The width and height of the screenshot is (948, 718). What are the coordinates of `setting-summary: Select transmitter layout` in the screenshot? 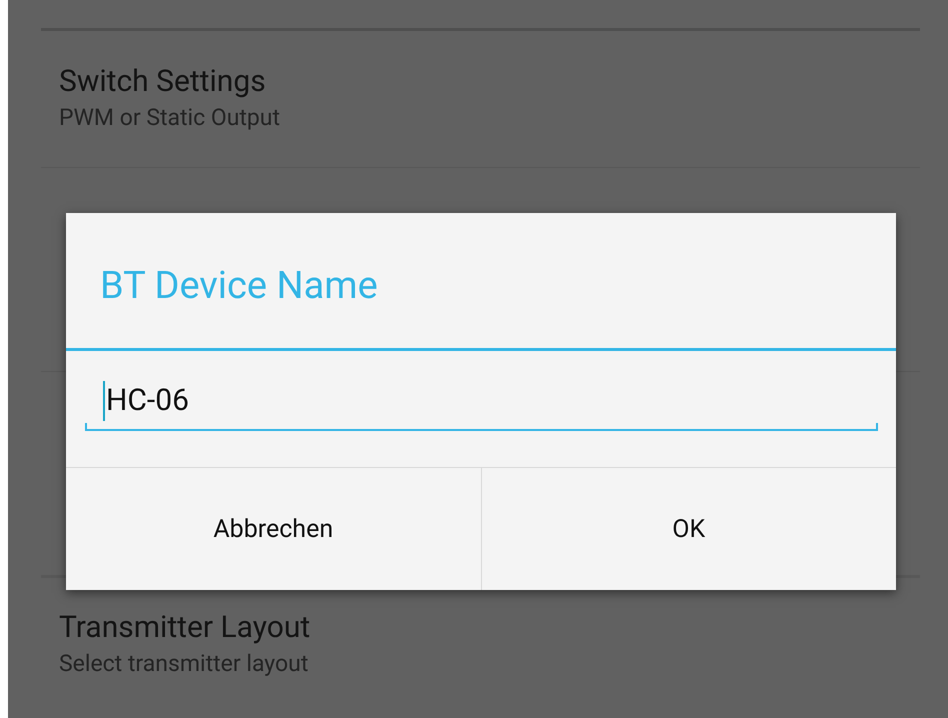 It's located at (184, 664).